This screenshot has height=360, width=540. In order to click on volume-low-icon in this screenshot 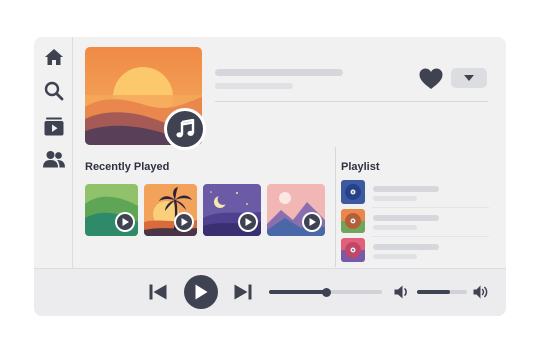, I will do `click(400, 292)`.